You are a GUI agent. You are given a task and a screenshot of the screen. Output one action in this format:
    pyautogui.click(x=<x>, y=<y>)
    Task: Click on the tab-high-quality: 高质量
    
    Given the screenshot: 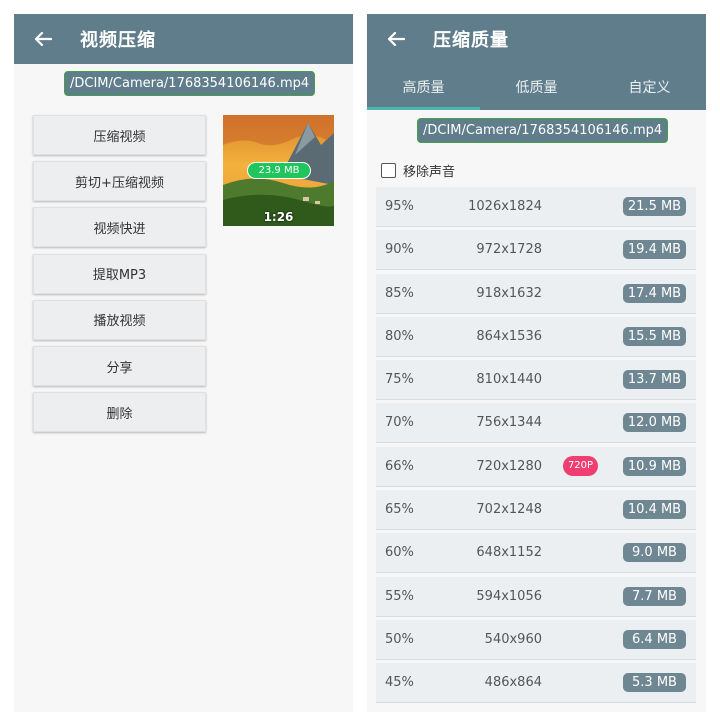 What is the action you would take?
    pyautogui.click(x=423, y=87)
    